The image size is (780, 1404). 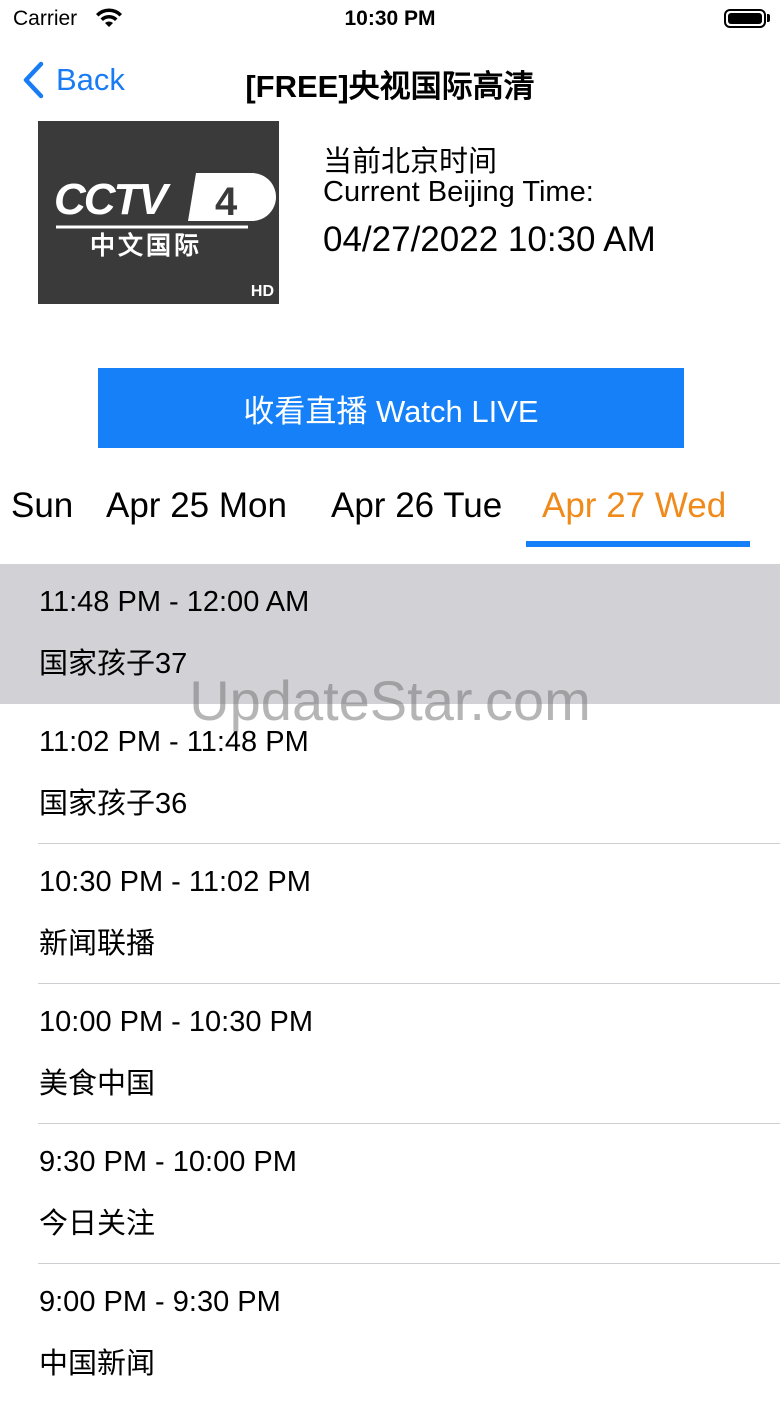 What do you see at coordinates (390, 914) in the screenshot?
I see `schedule-row: 10:30 PM - 11:02 PM 新闻联播` at bounding box center [390, 914].